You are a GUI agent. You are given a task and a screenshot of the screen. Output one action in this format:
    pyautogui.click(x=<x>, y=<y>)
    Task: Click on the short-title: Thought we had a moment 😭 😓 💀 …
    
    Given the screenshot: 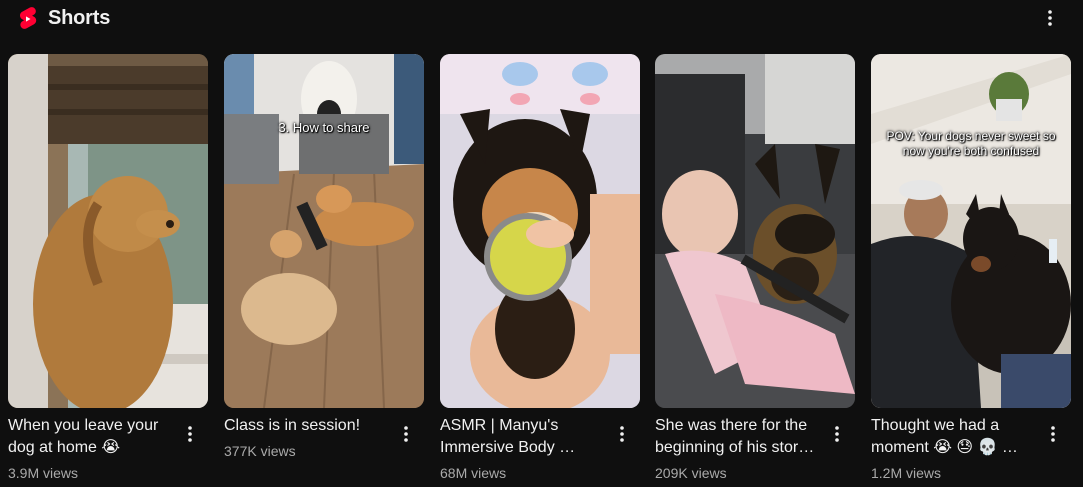 What is the action you would take?
    pyautogui.click(x=957, y=437)
    